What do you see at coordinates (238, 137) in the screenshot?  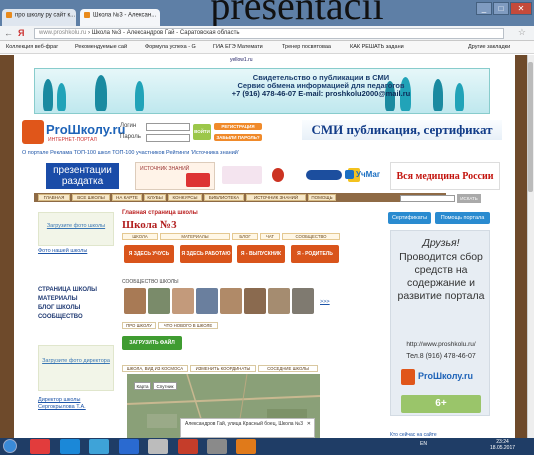 I see `forgot-password-button: ЗАБЫЛИ ПАРОЛЬ?` at bounding box center [238, 137].